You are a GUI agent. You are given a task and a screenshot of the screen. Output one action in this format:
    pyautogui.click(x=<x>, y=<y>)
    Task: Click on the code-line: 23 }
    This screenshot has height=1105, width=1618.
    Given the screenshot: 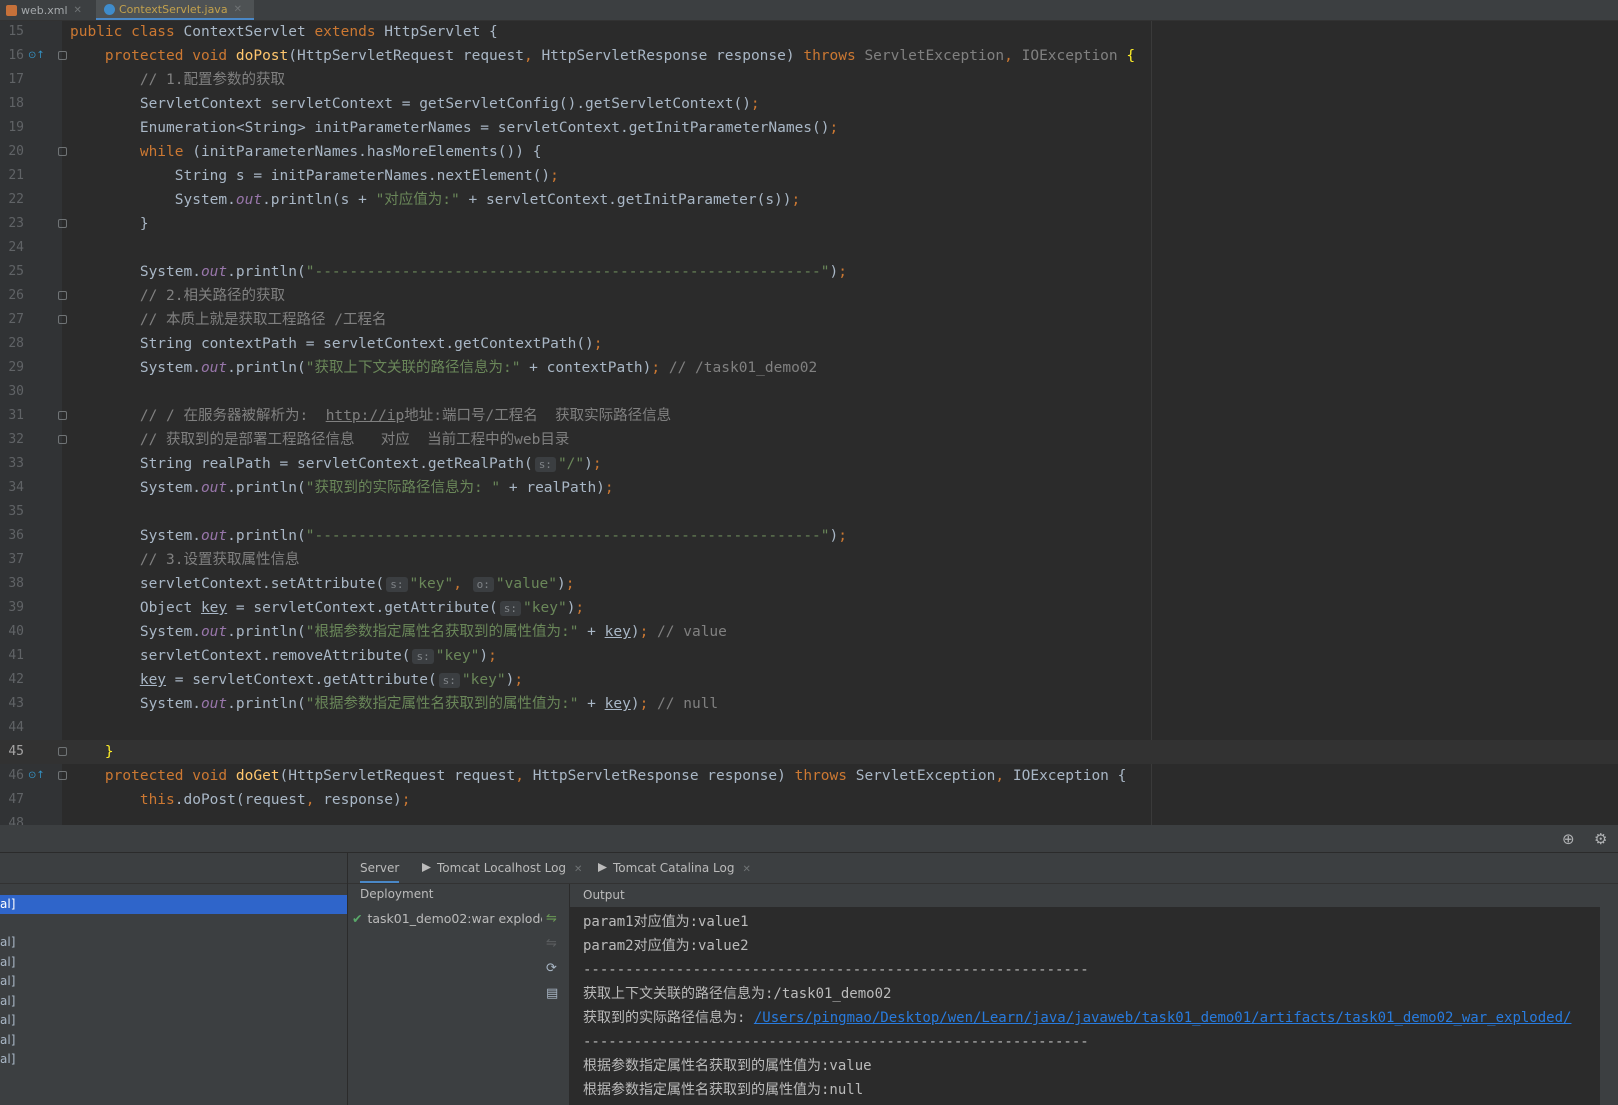 What is the action you would take?
    pyautogui.click(x=809, y=224)
    